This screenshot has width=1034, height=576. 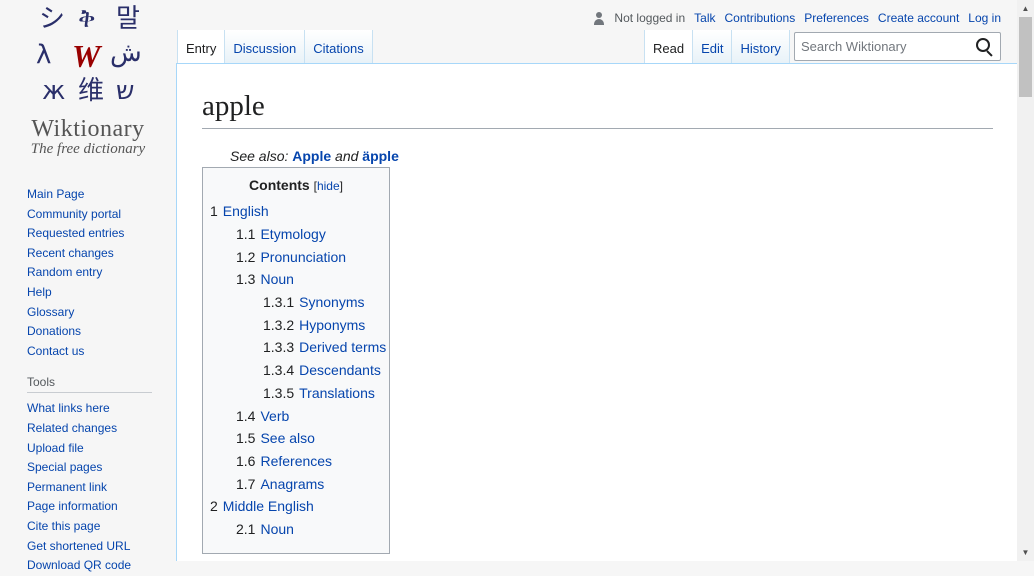 I want to click on toc-link: 1.7 Anagrams, so click(x=280, y=484).